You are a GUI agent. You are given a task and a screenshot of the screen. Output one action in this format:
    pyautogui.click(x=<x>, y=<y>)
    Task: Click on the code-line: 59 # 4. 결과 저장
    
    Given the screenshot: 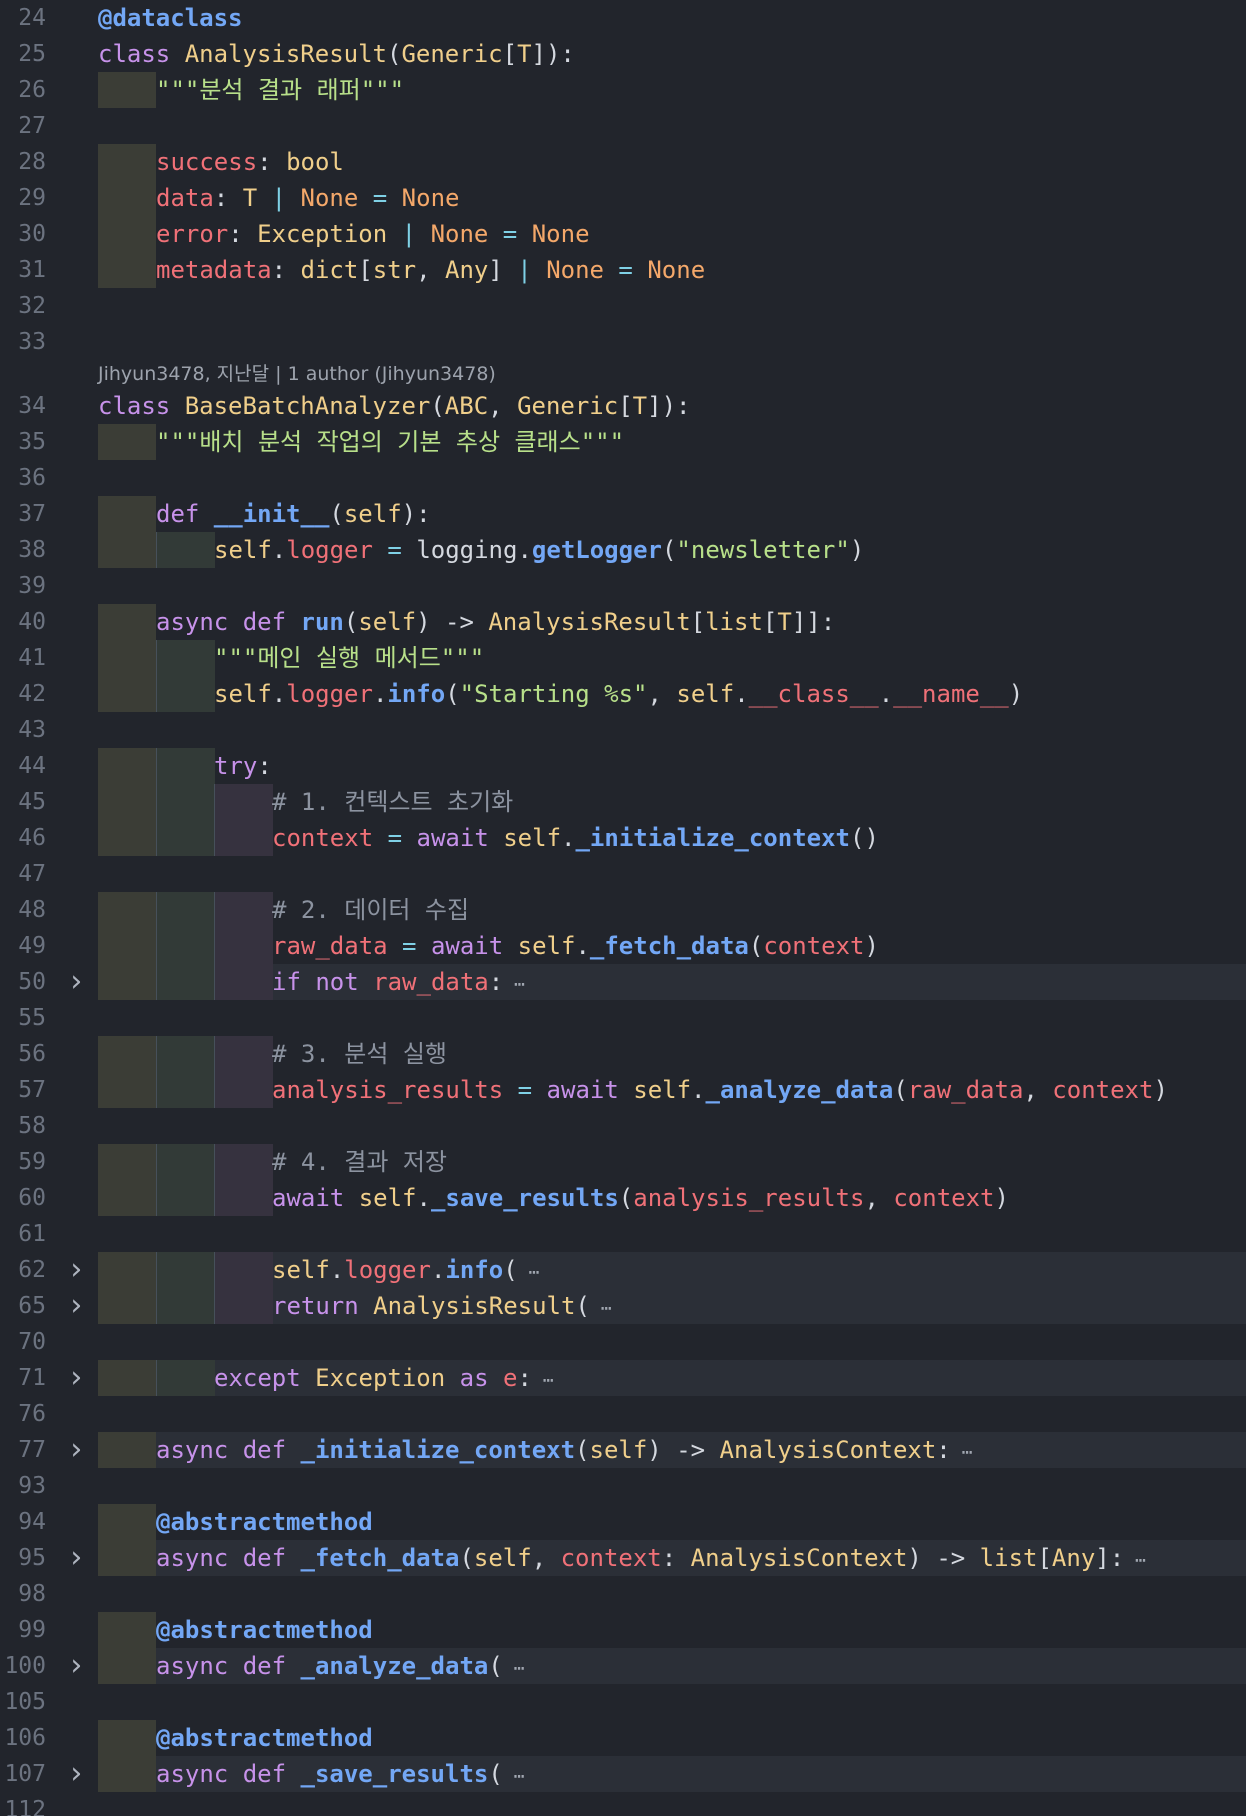 What is the action you would take?
    pyautogui.click(x=623, y=1162)
    